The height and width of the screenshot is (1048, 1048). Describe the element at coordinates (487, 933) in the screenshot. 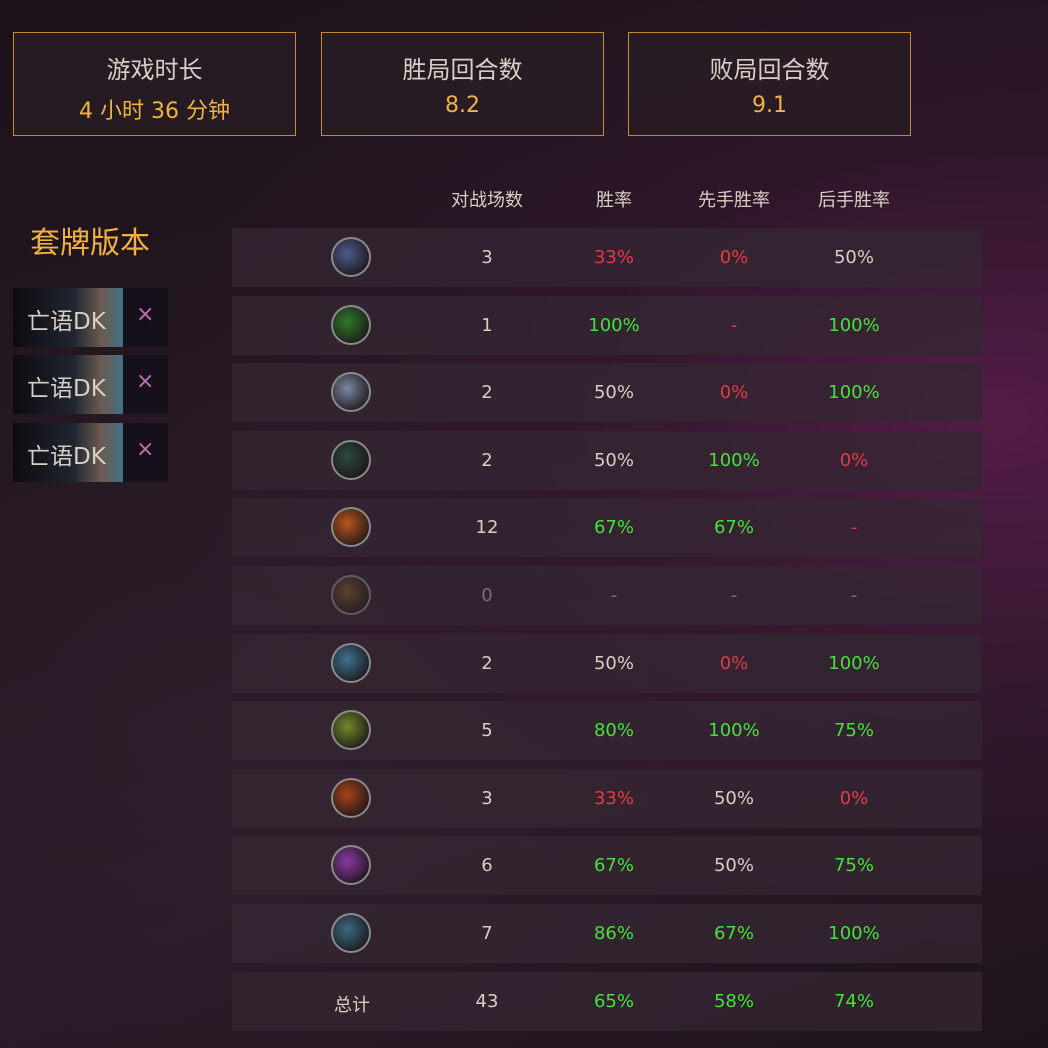

I see `cell-games: 7` at that location.